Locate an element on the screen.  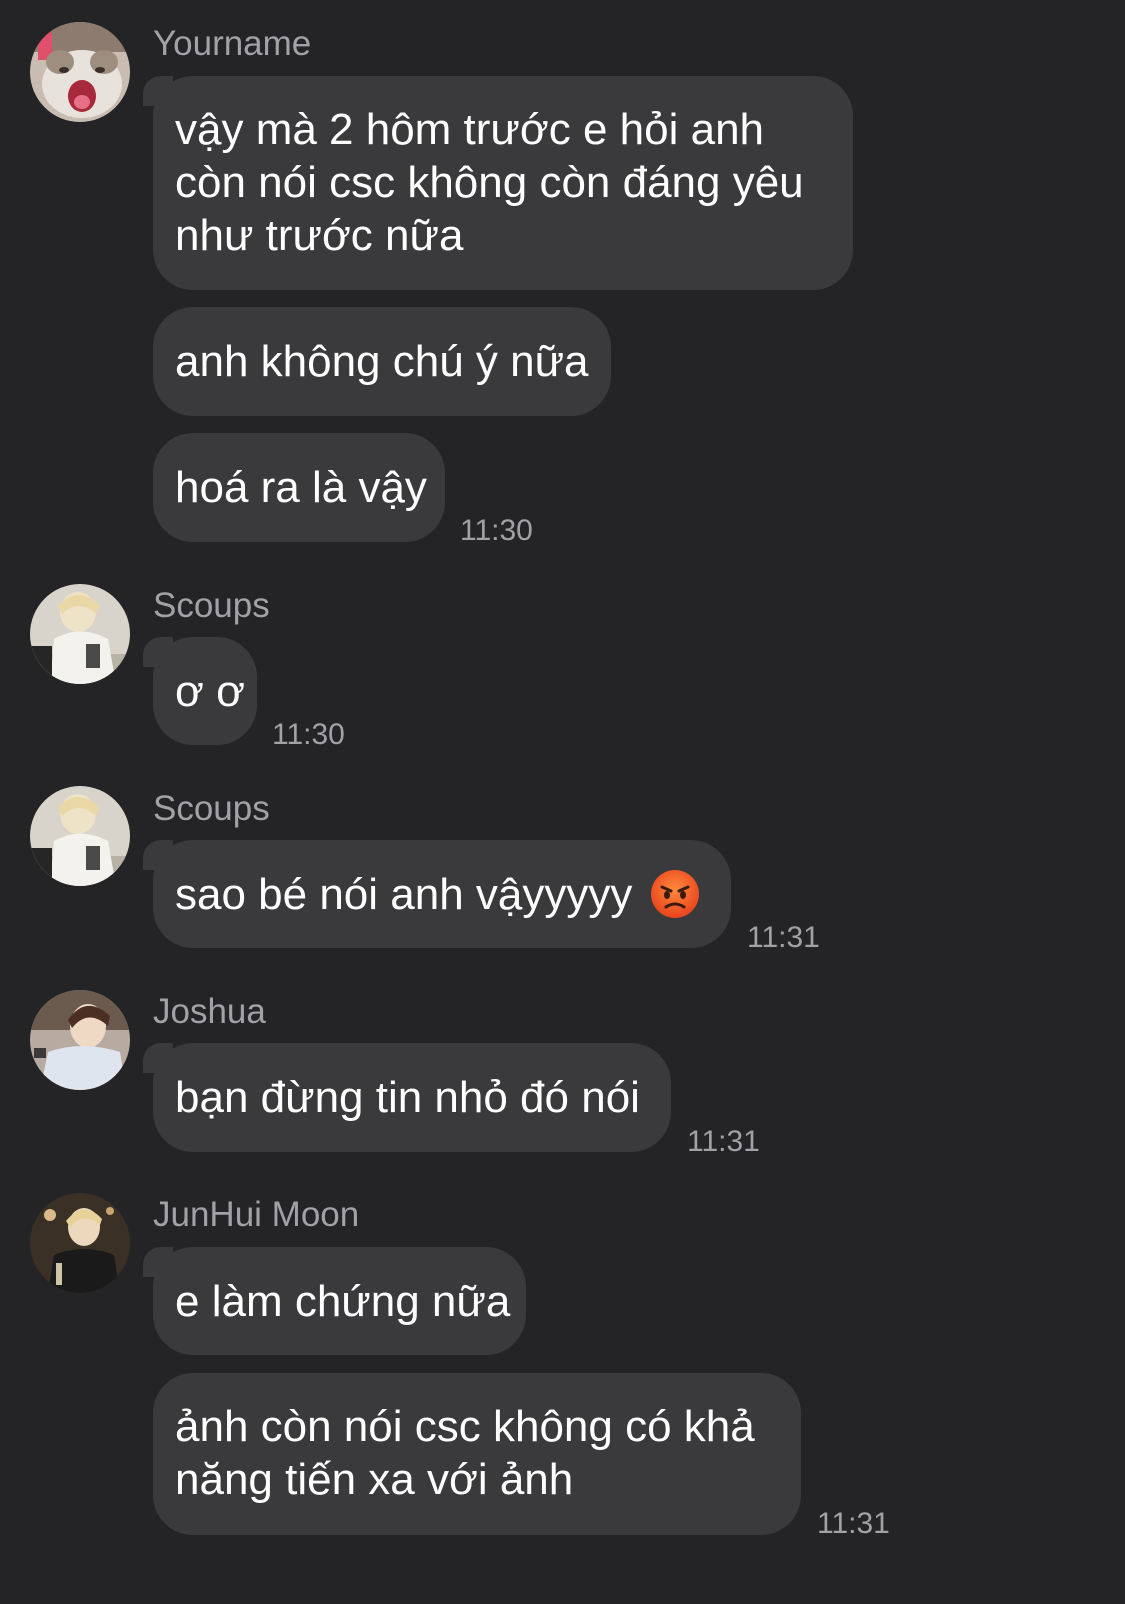
message-bubble: e làm chứng nữa is located at coordinates (334, 1301).